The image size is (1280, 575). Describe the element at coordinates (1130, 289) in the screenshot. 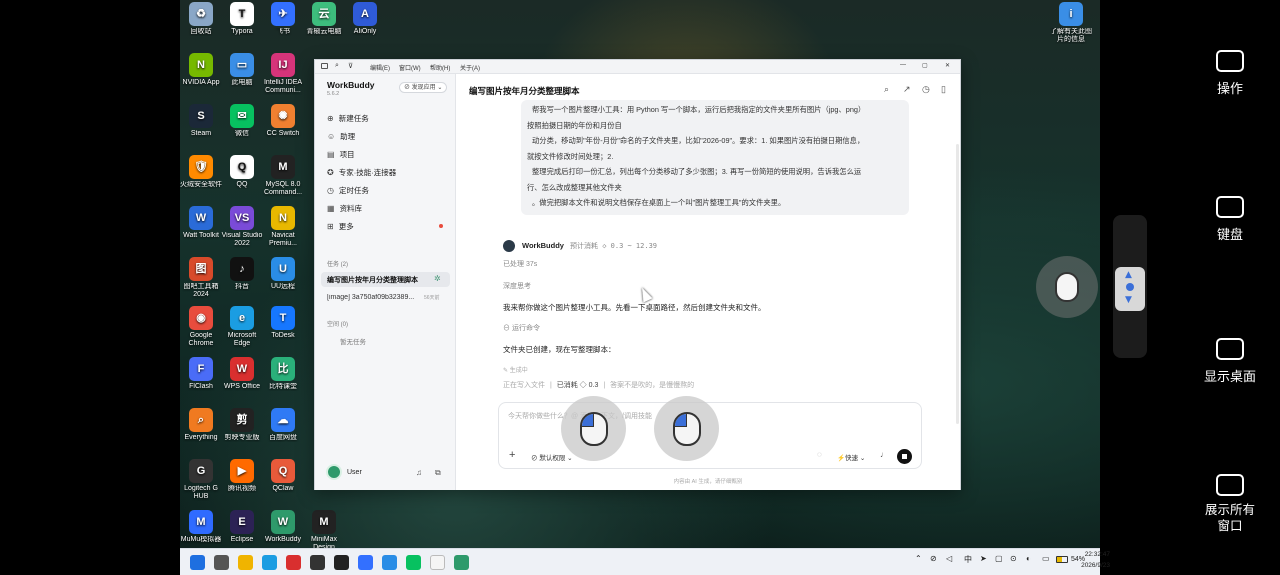

I see `scroll-wheel: ▲ ▼` at that location.